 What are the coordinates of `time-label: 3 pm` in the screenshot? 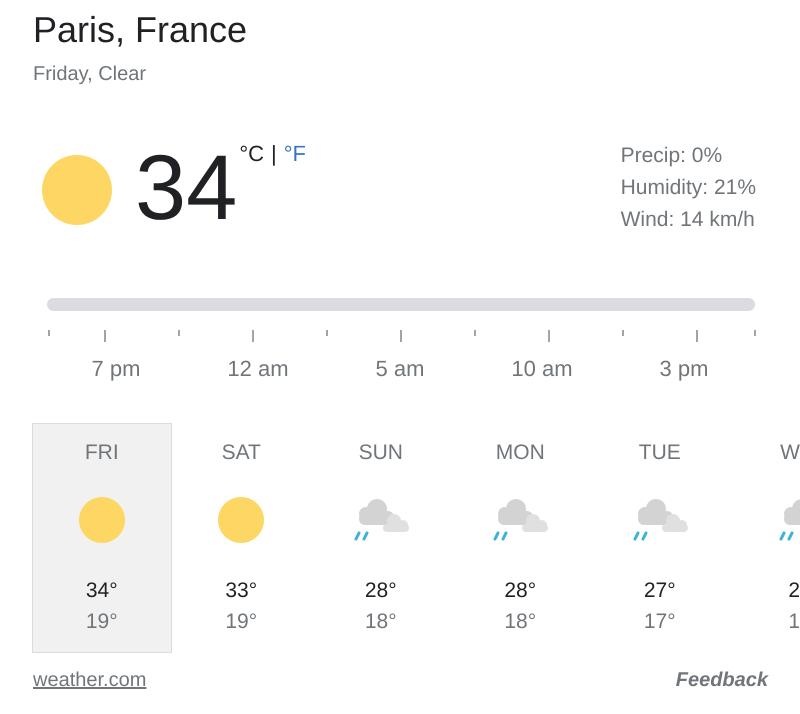 It's located at (684, 369).